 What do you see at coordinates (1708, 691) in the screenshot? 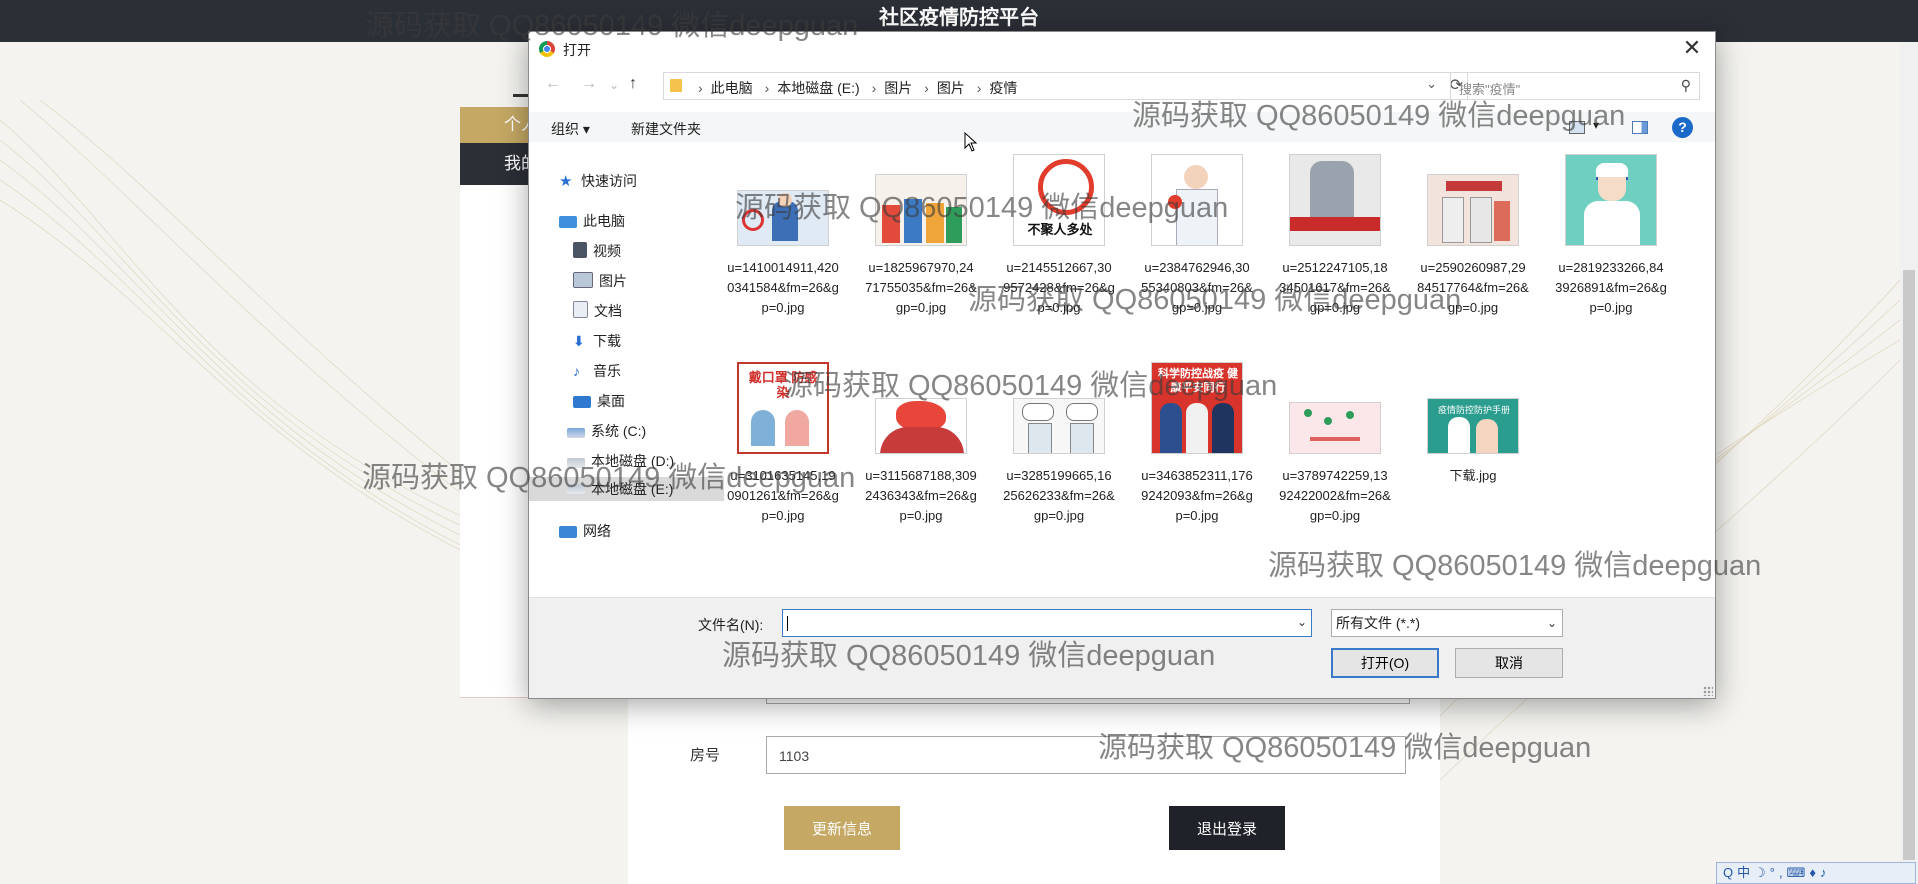
I see `resize-grip-icon` at bounding box center [1708, 691].